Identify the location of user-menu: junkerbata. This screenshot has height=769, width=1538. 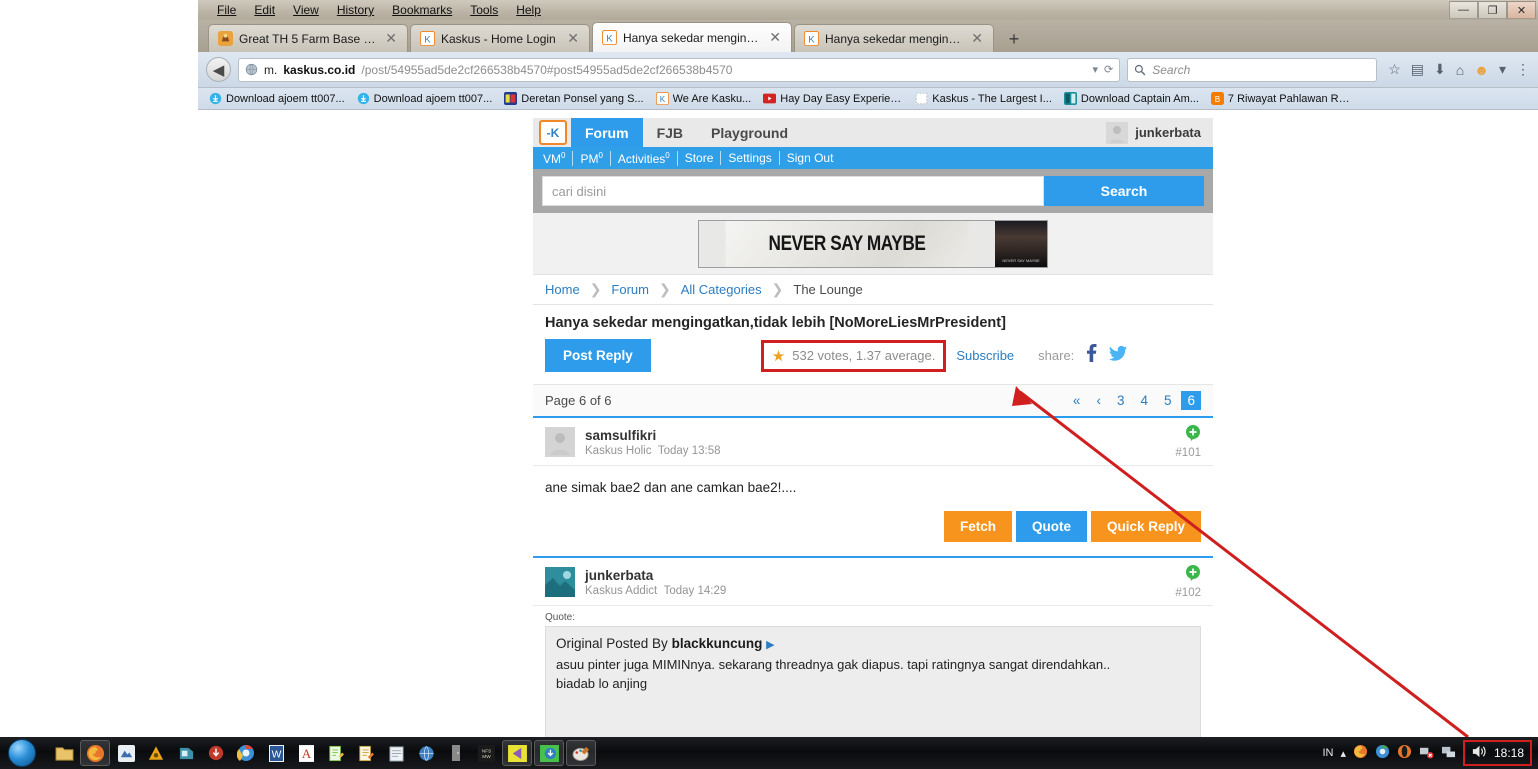
(1159, 132).